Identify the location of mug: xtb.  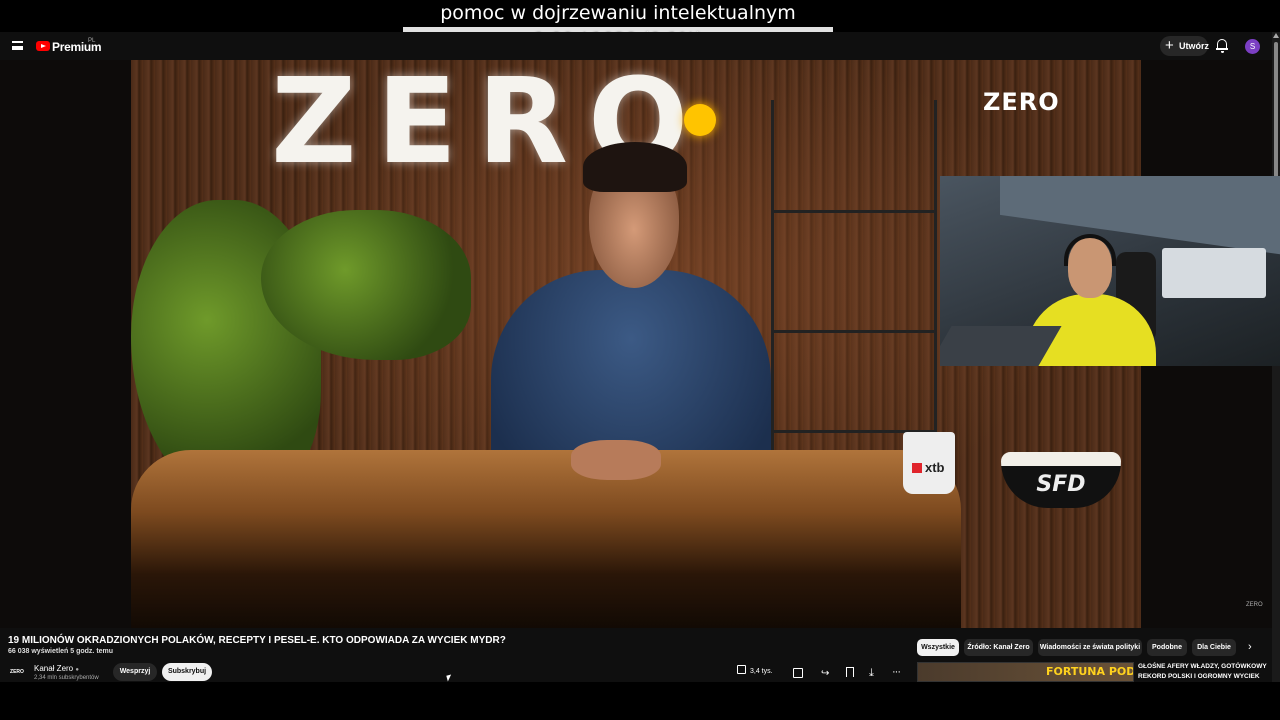
(929, 463).